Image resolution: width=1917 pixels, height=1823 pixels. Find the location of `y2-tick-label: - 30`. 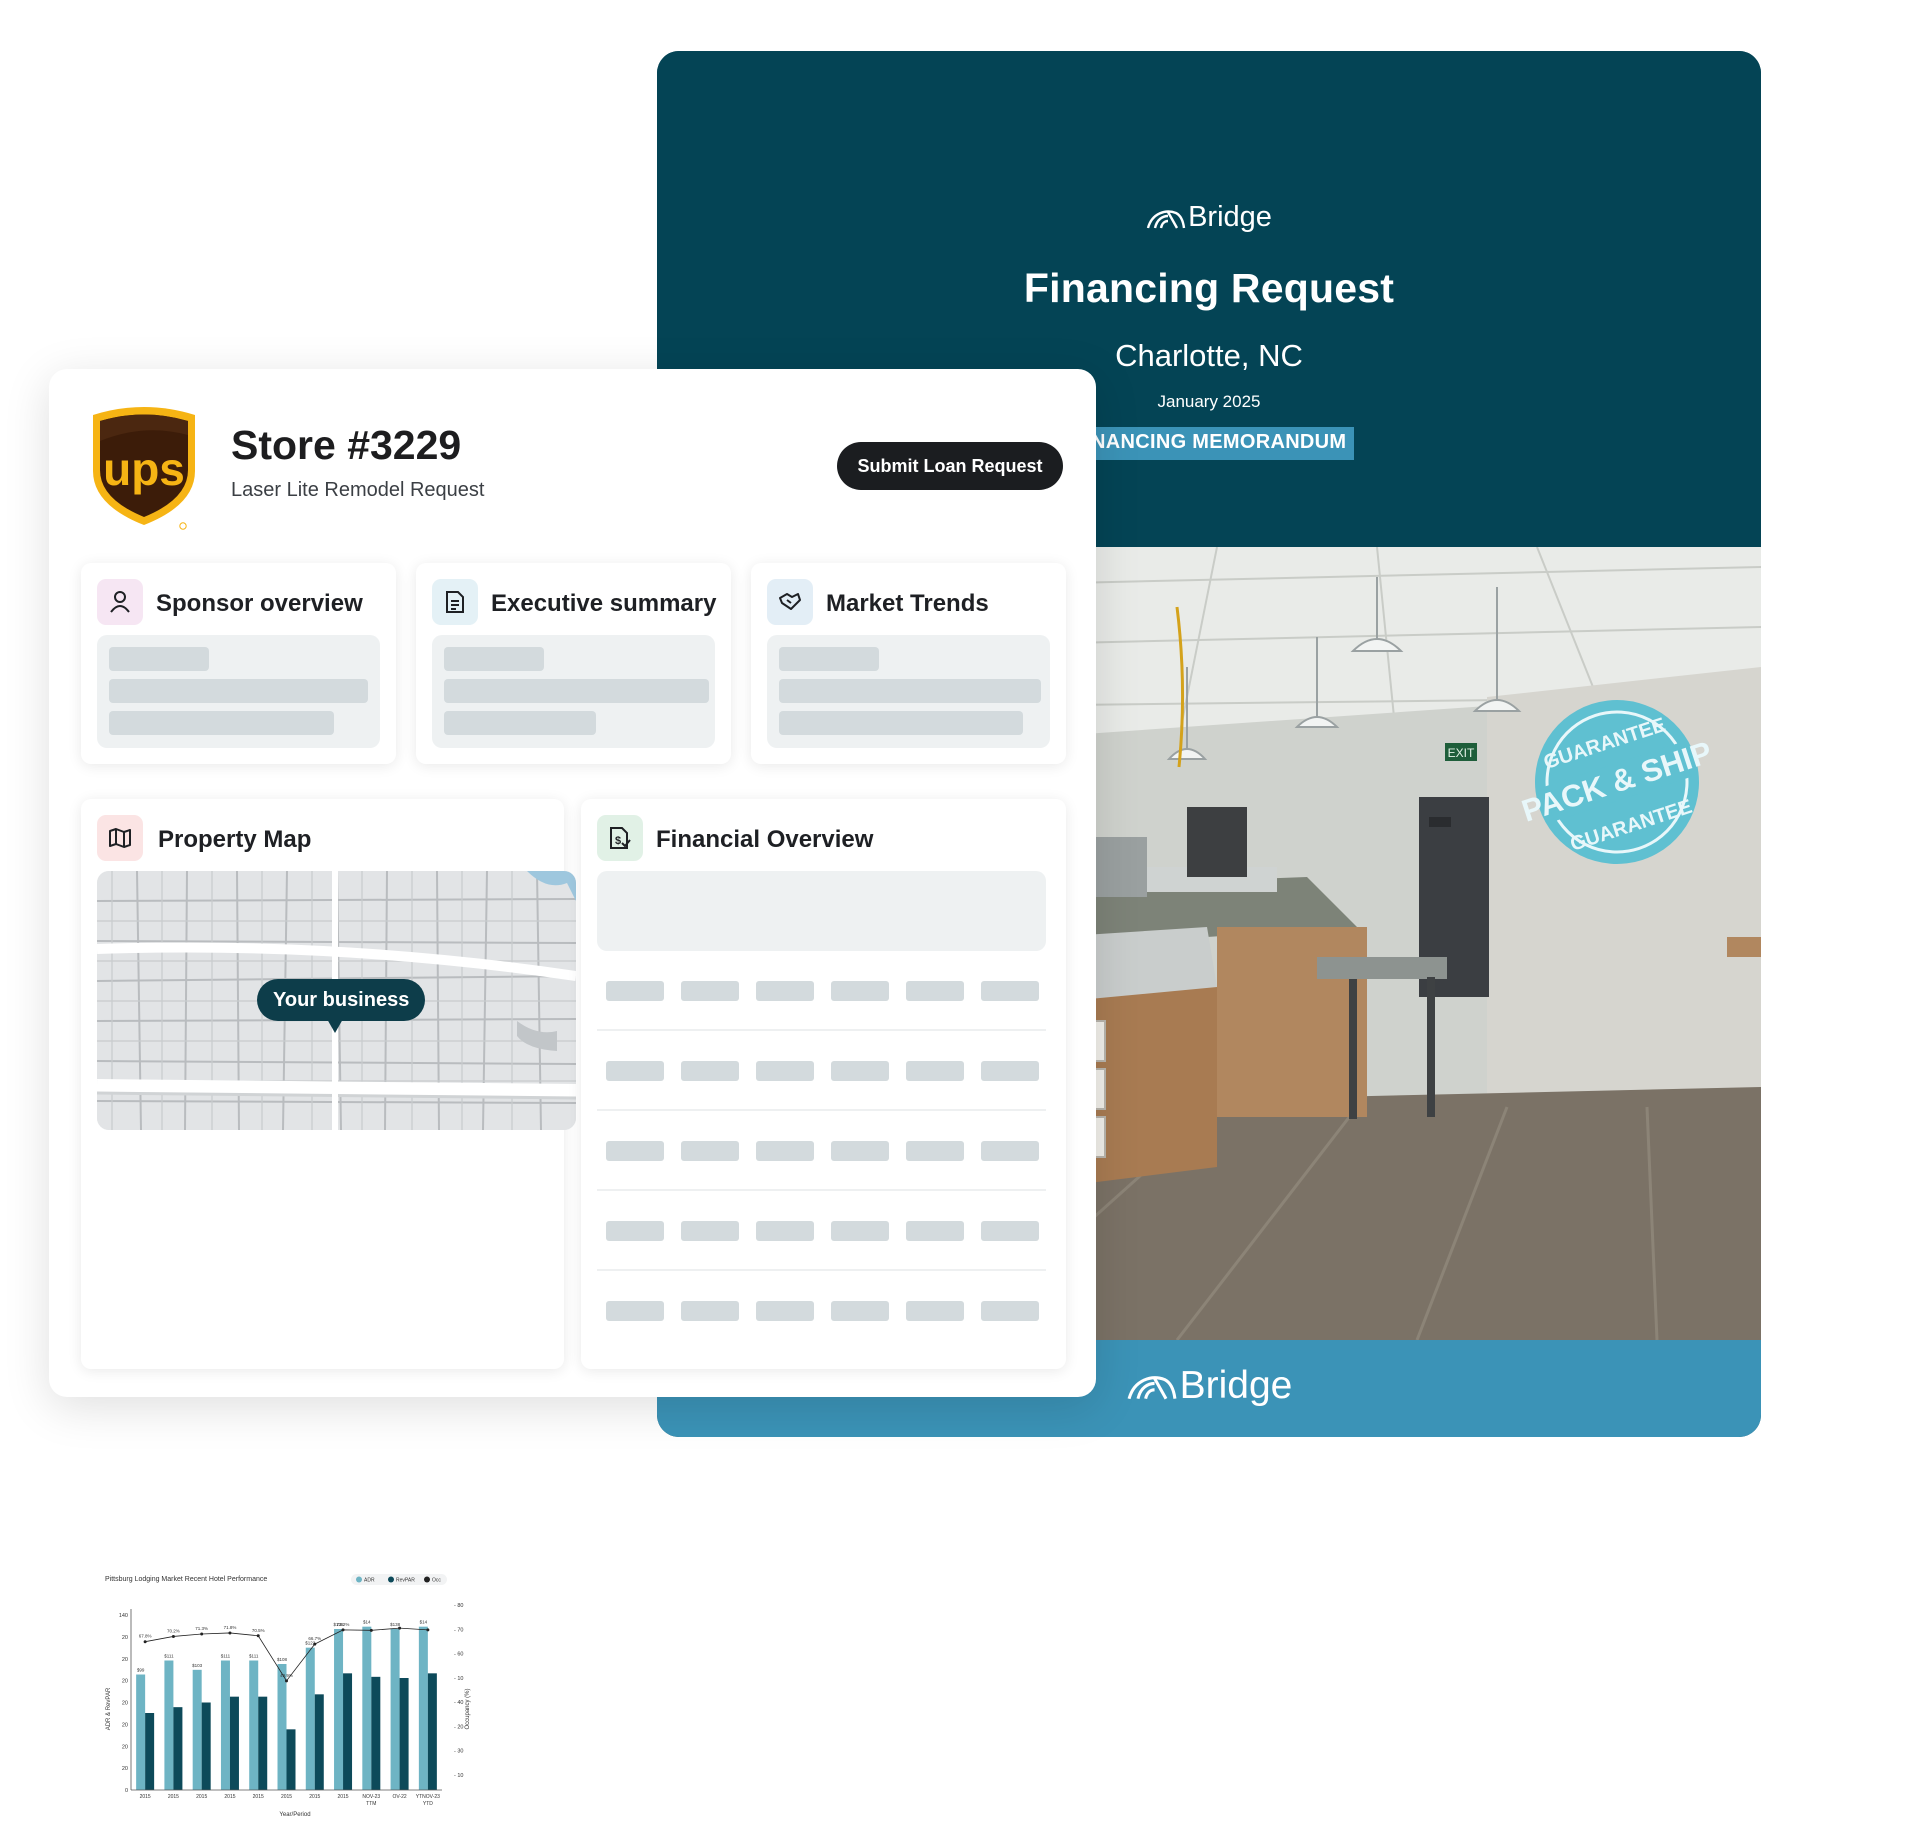

y2-tick-label: - 30 is located at coordinates (458, 1752).